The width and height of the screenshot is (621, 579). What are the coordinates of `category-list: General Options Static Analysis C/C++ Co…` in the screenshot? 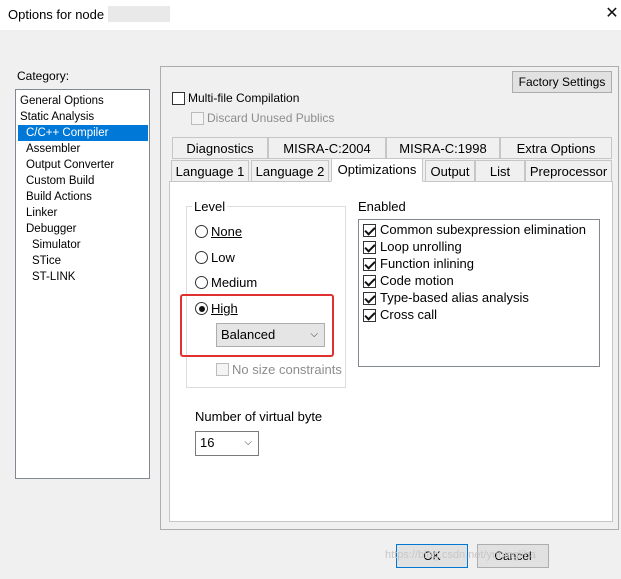 It's located at (82, 284).